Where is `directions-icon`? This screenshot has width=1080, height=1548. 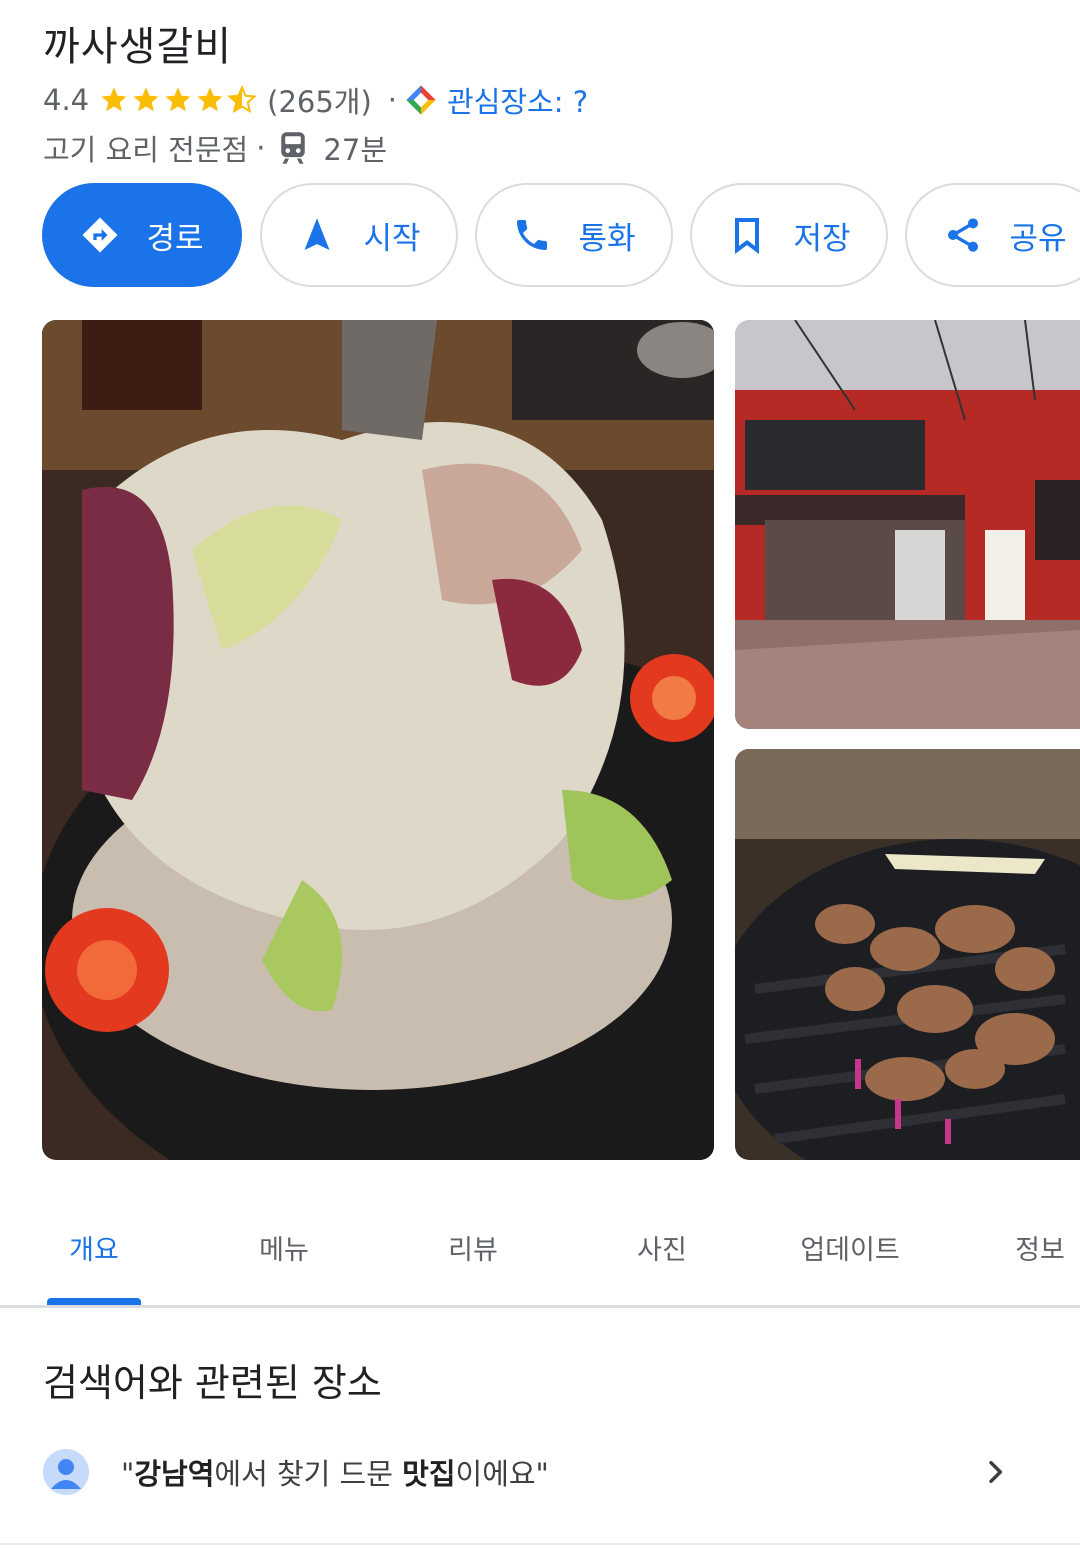 directions-icon is located at coordinates (100, 235).